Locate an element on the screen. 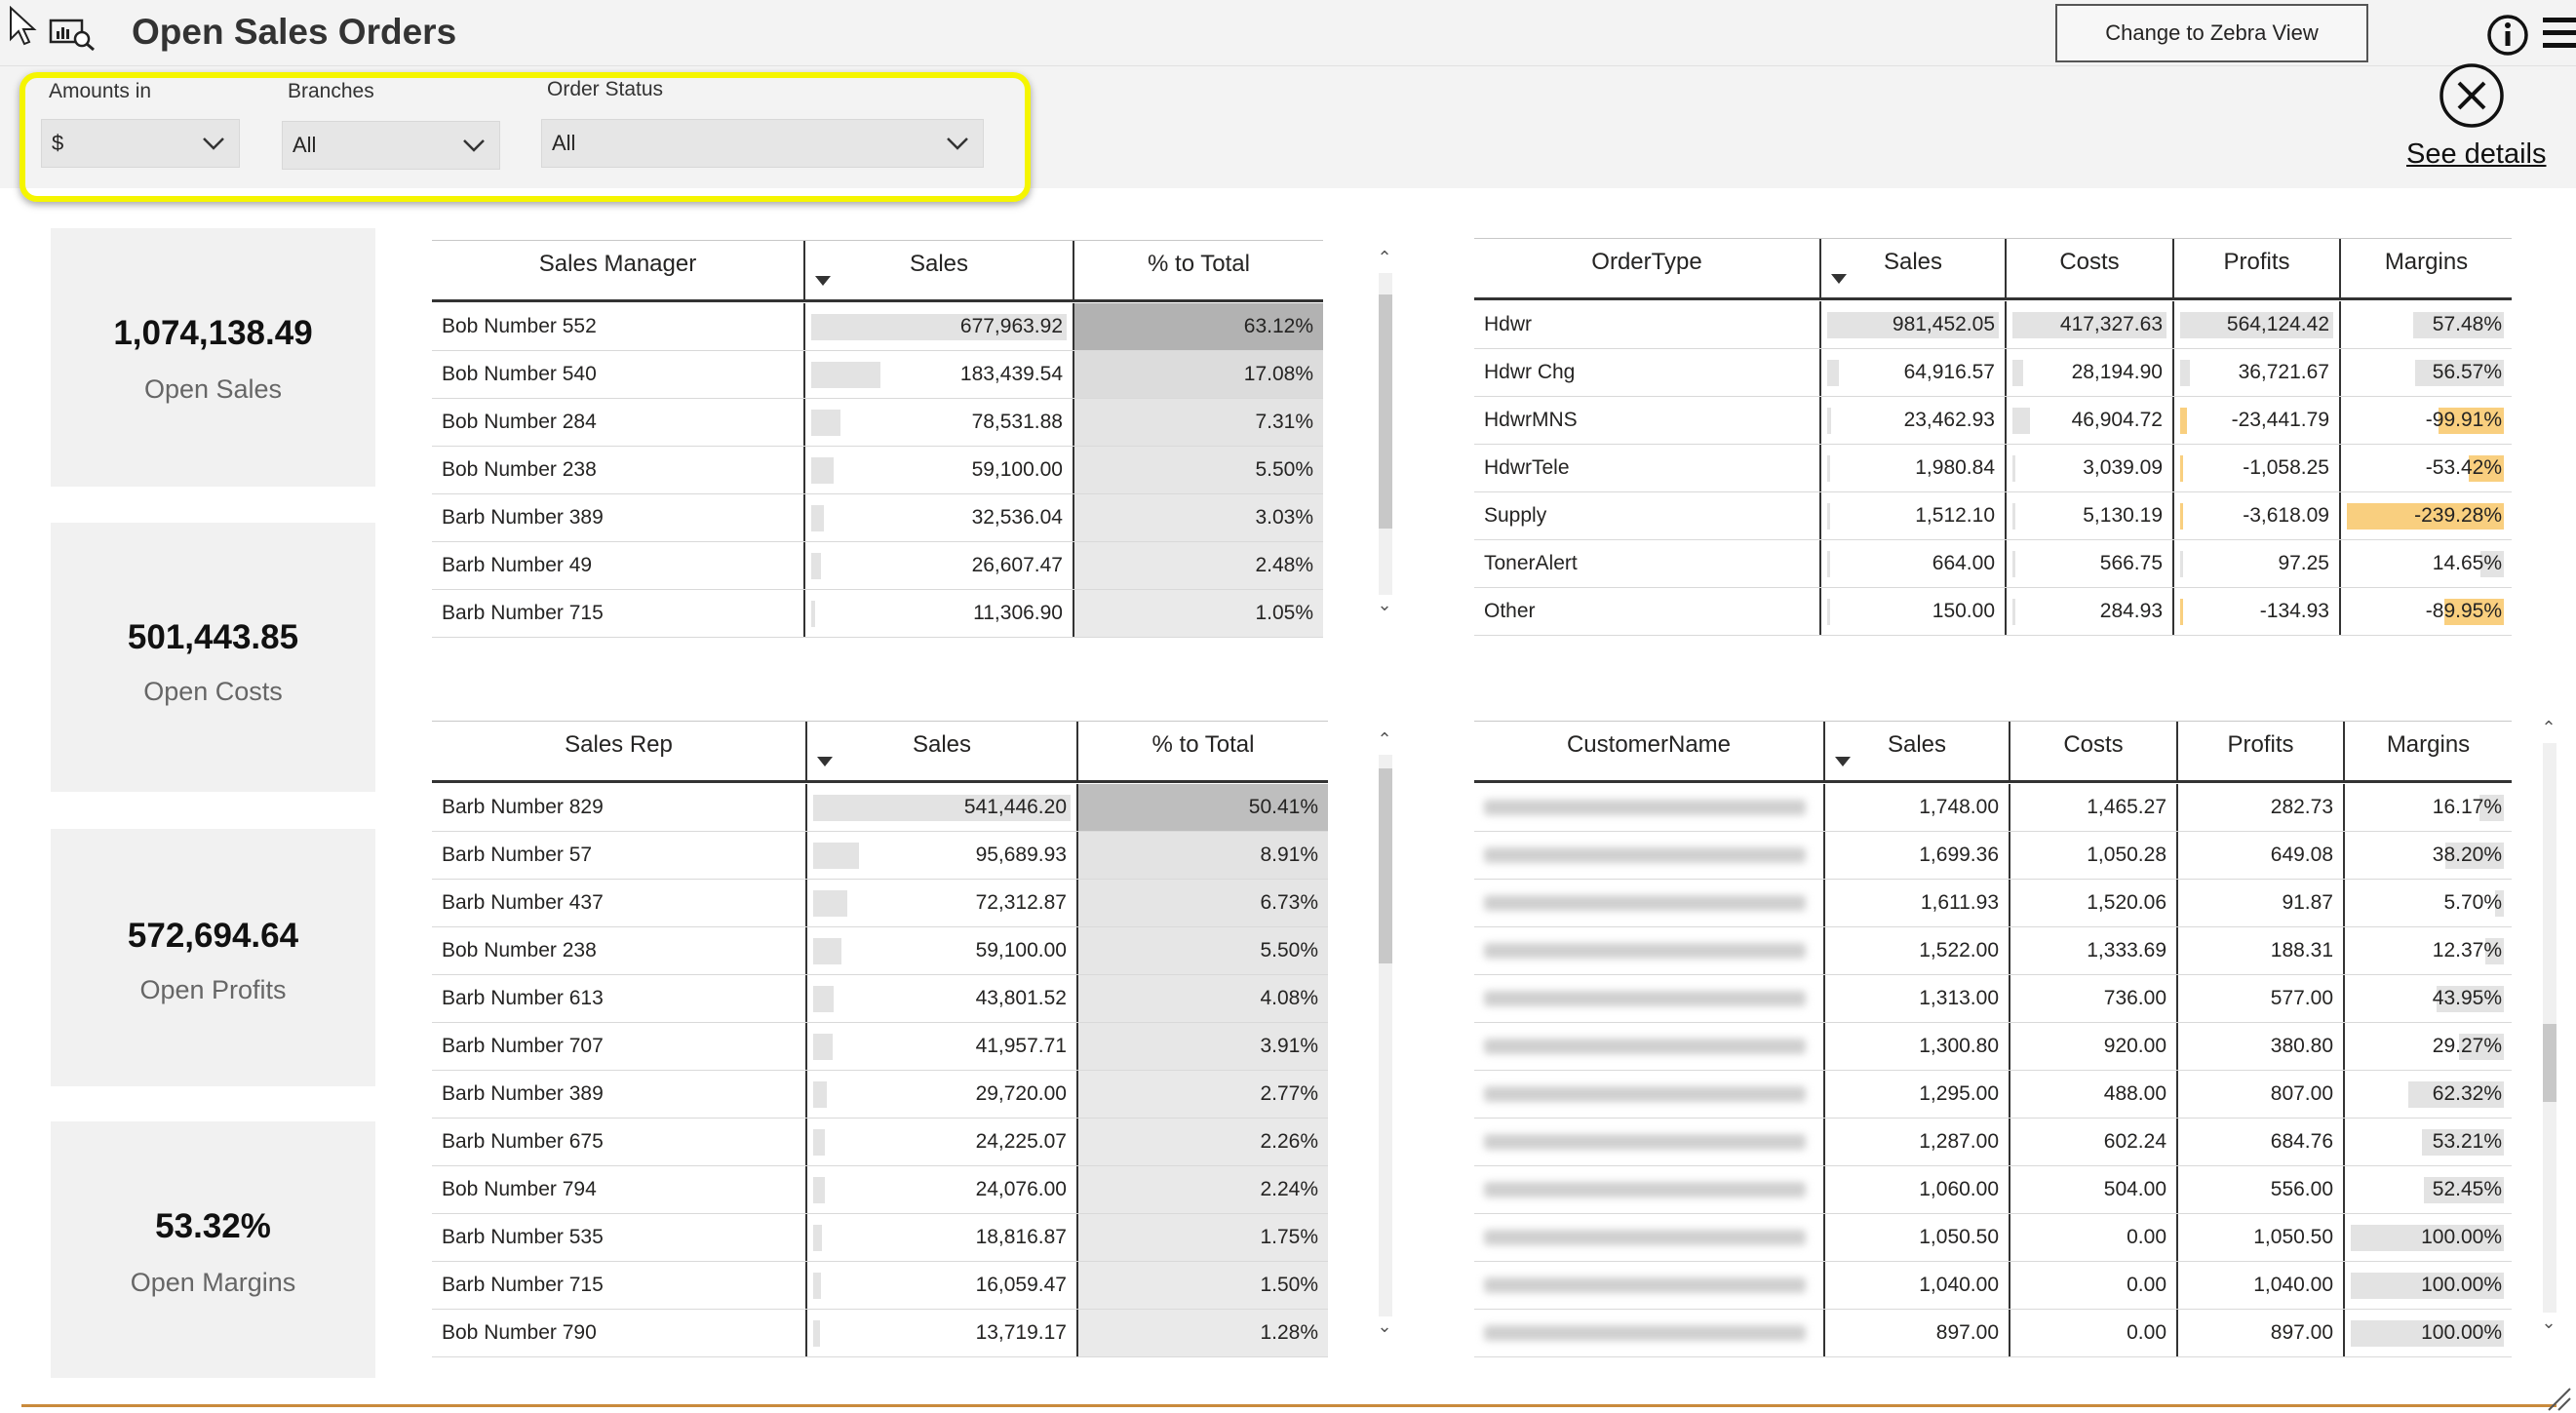 Image resolution: width=2576 pixels, height=1413 pixels. sales-rep-scrollbar: ⌃ ⌄ is located at coordinates (1384, 1037).